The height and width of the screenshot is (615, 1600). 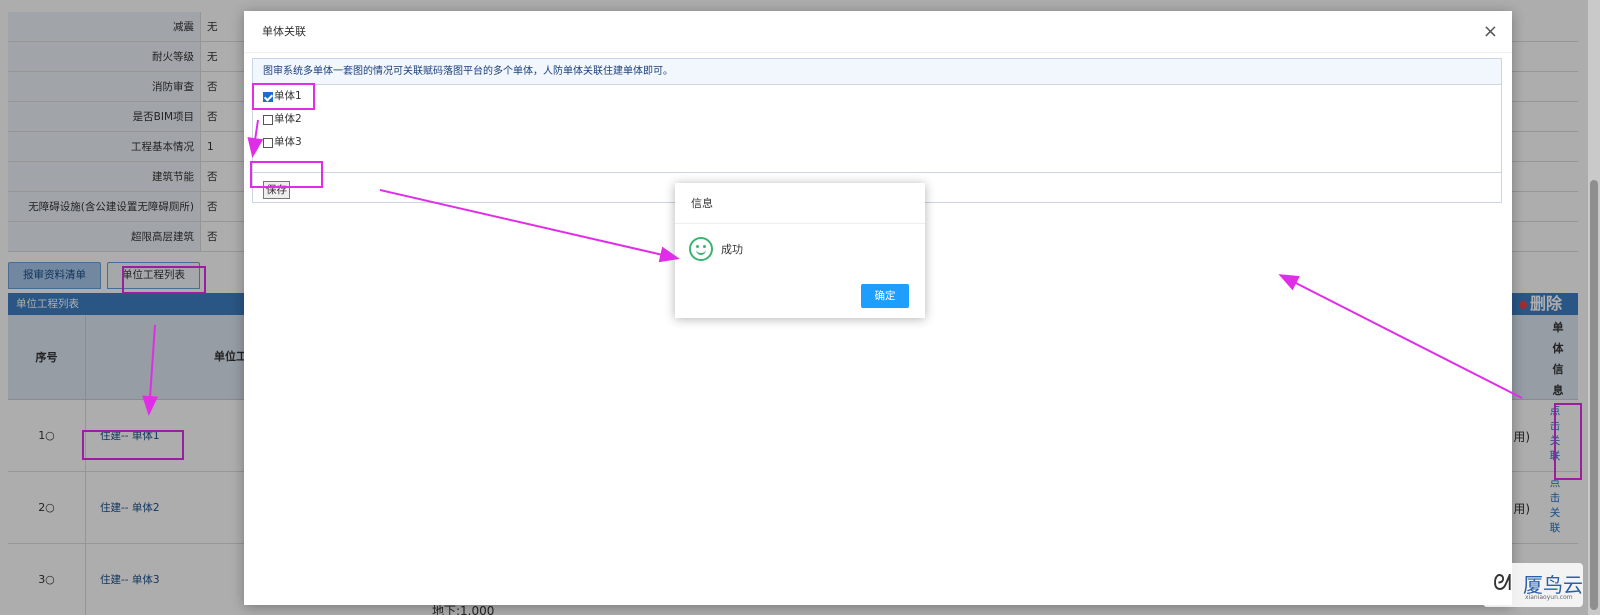 What do you see at coordinates (1502, 583) in the screenshot?
I see `bird-icon: ᘛ` at bounding box center [1502, 583].